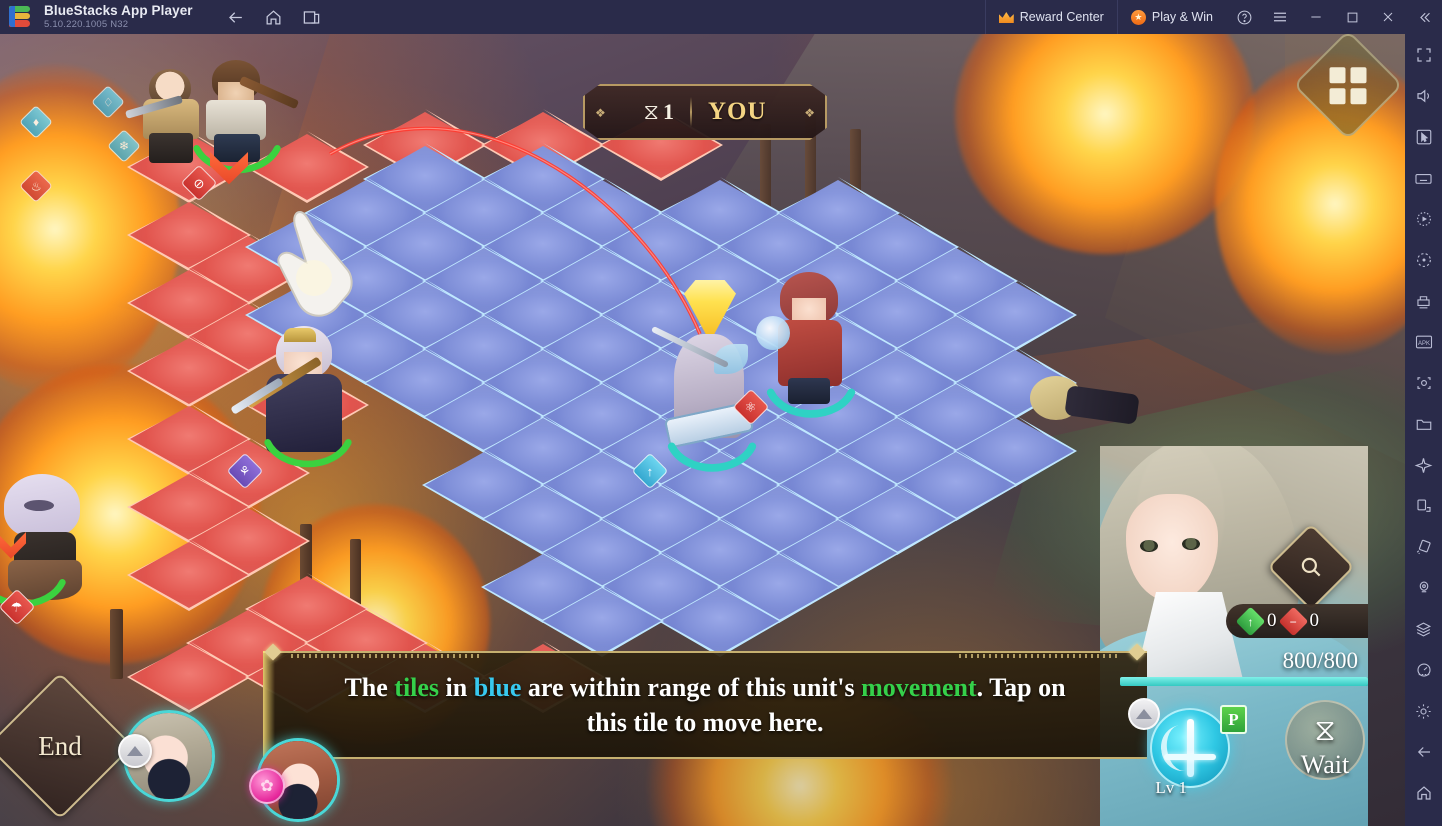  I want to click on hp-bar, so click(1244, 681).